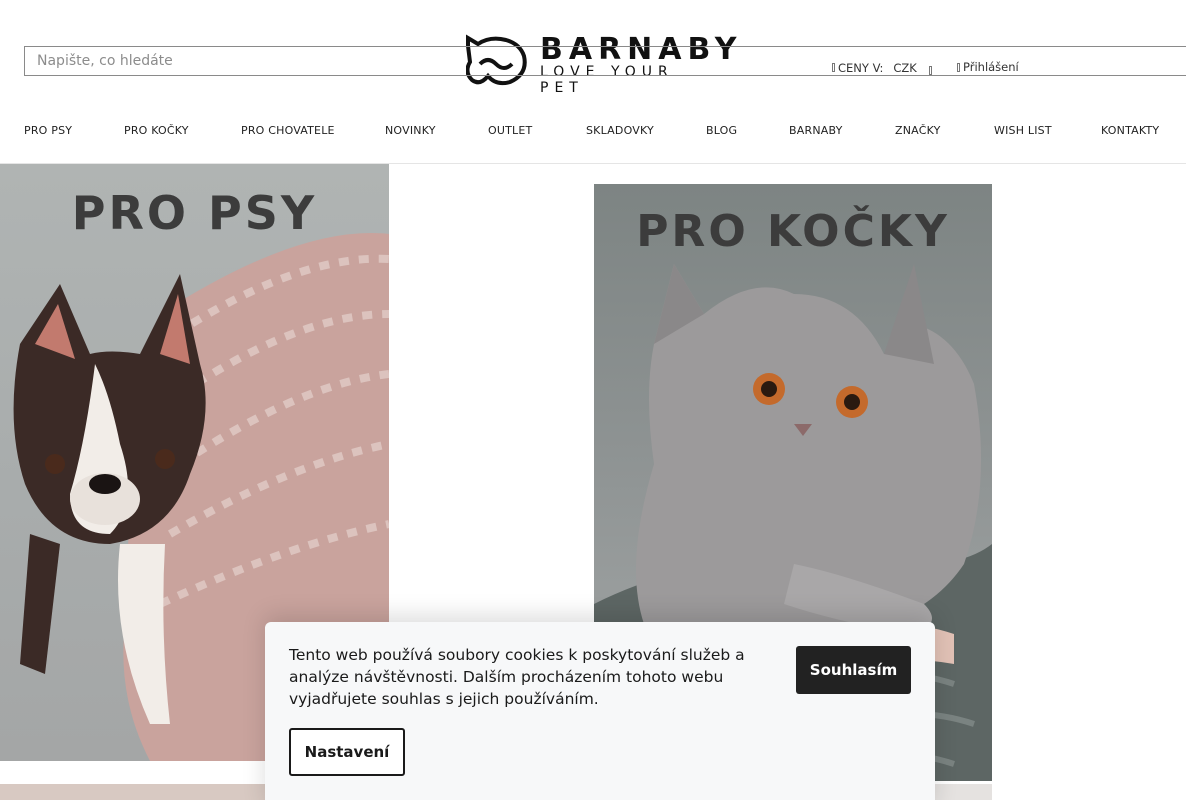 The width and height of the screenshot is (1200, 800). What do you see at coordinates (861, 67) in the screenshot?
I see `prices-label: CENY V:` at bounding box center [861, 67].